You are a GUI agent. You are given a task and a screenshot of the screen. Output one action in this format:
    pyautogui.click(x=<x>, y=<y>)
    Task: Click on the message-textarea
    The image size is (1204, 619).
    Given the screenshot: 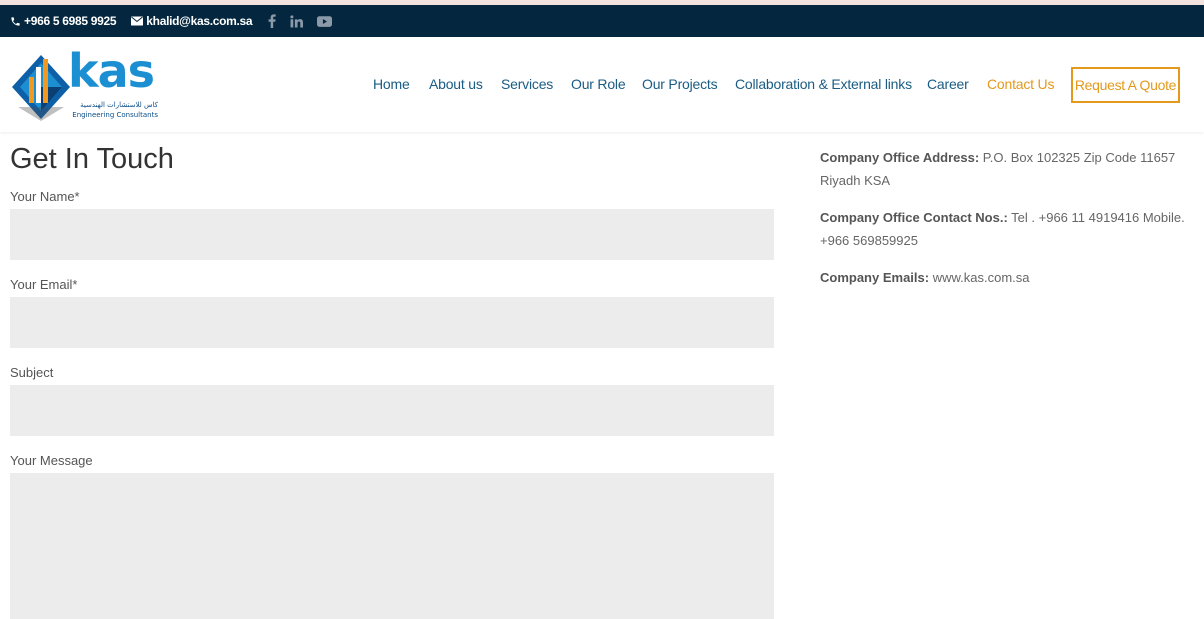 What is the action you would take?
    pyautogui.click(x=392, y=546)
    